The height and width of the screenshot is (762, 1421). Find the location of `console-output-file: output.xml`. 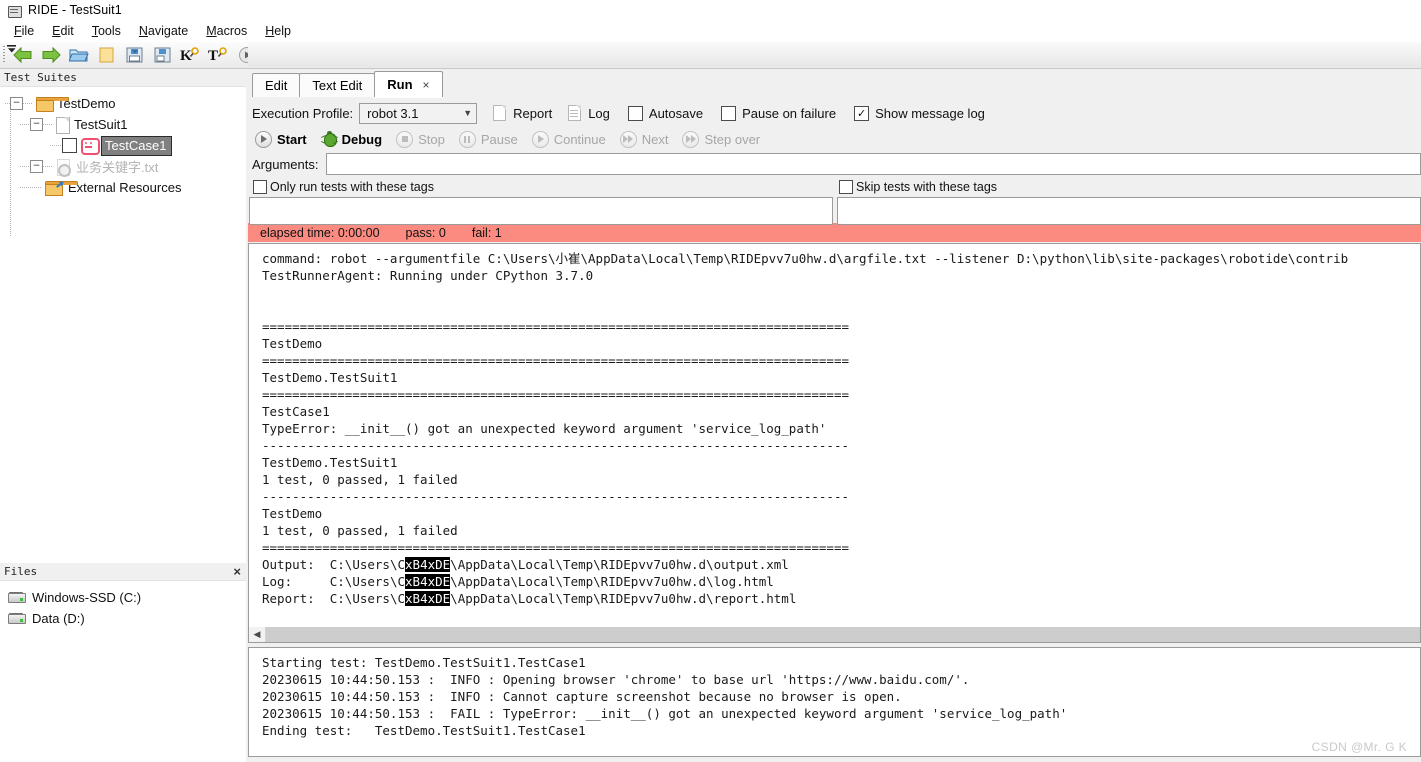

console-output-file: output.xml is located at coordinates (751, 564).